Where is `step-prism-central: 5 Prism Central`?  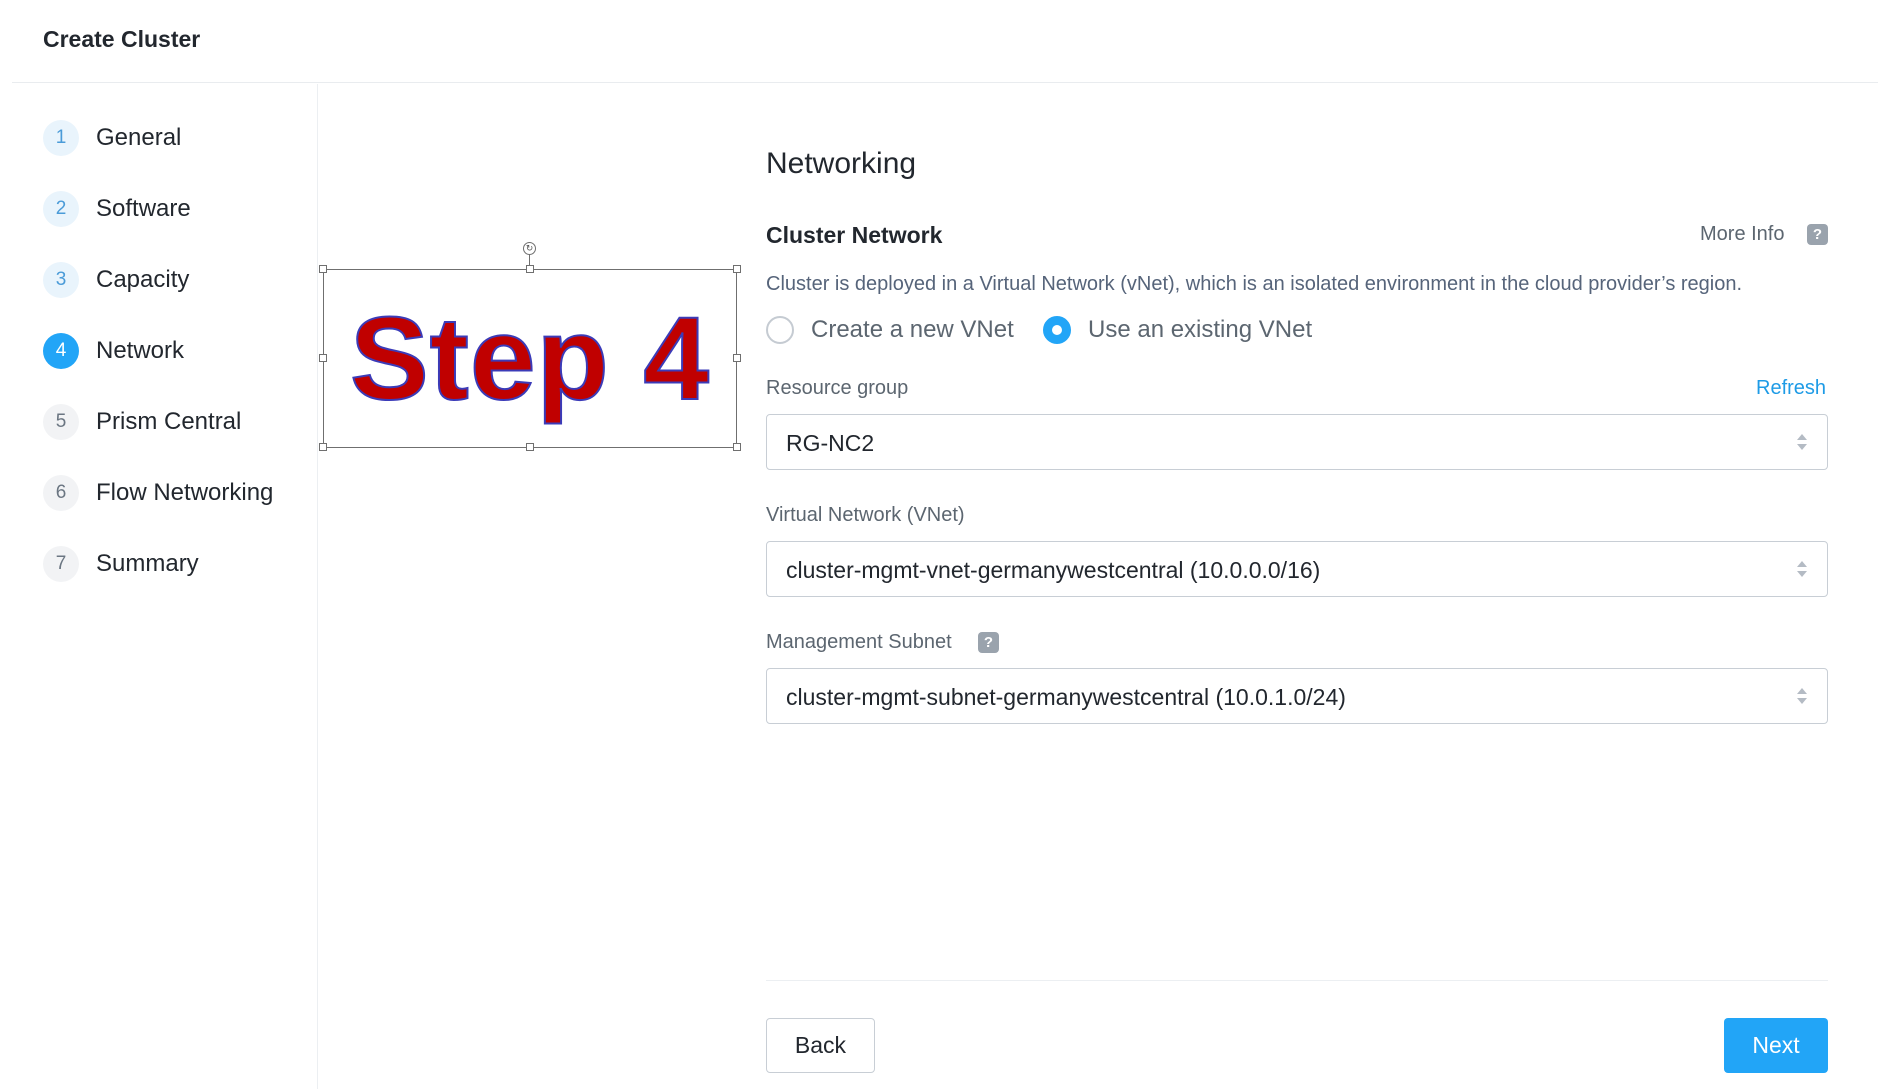
step-prism-central: 5 Prism Central is located at coordinates (142, 422).